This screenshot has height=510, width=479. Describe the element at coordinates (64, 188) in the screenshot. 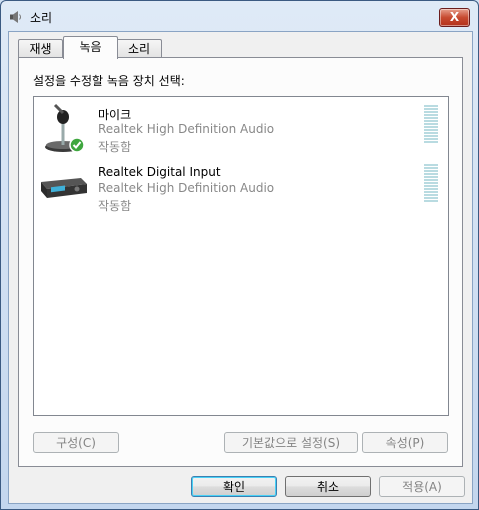

I see `digital-input-device-icon` at that location.